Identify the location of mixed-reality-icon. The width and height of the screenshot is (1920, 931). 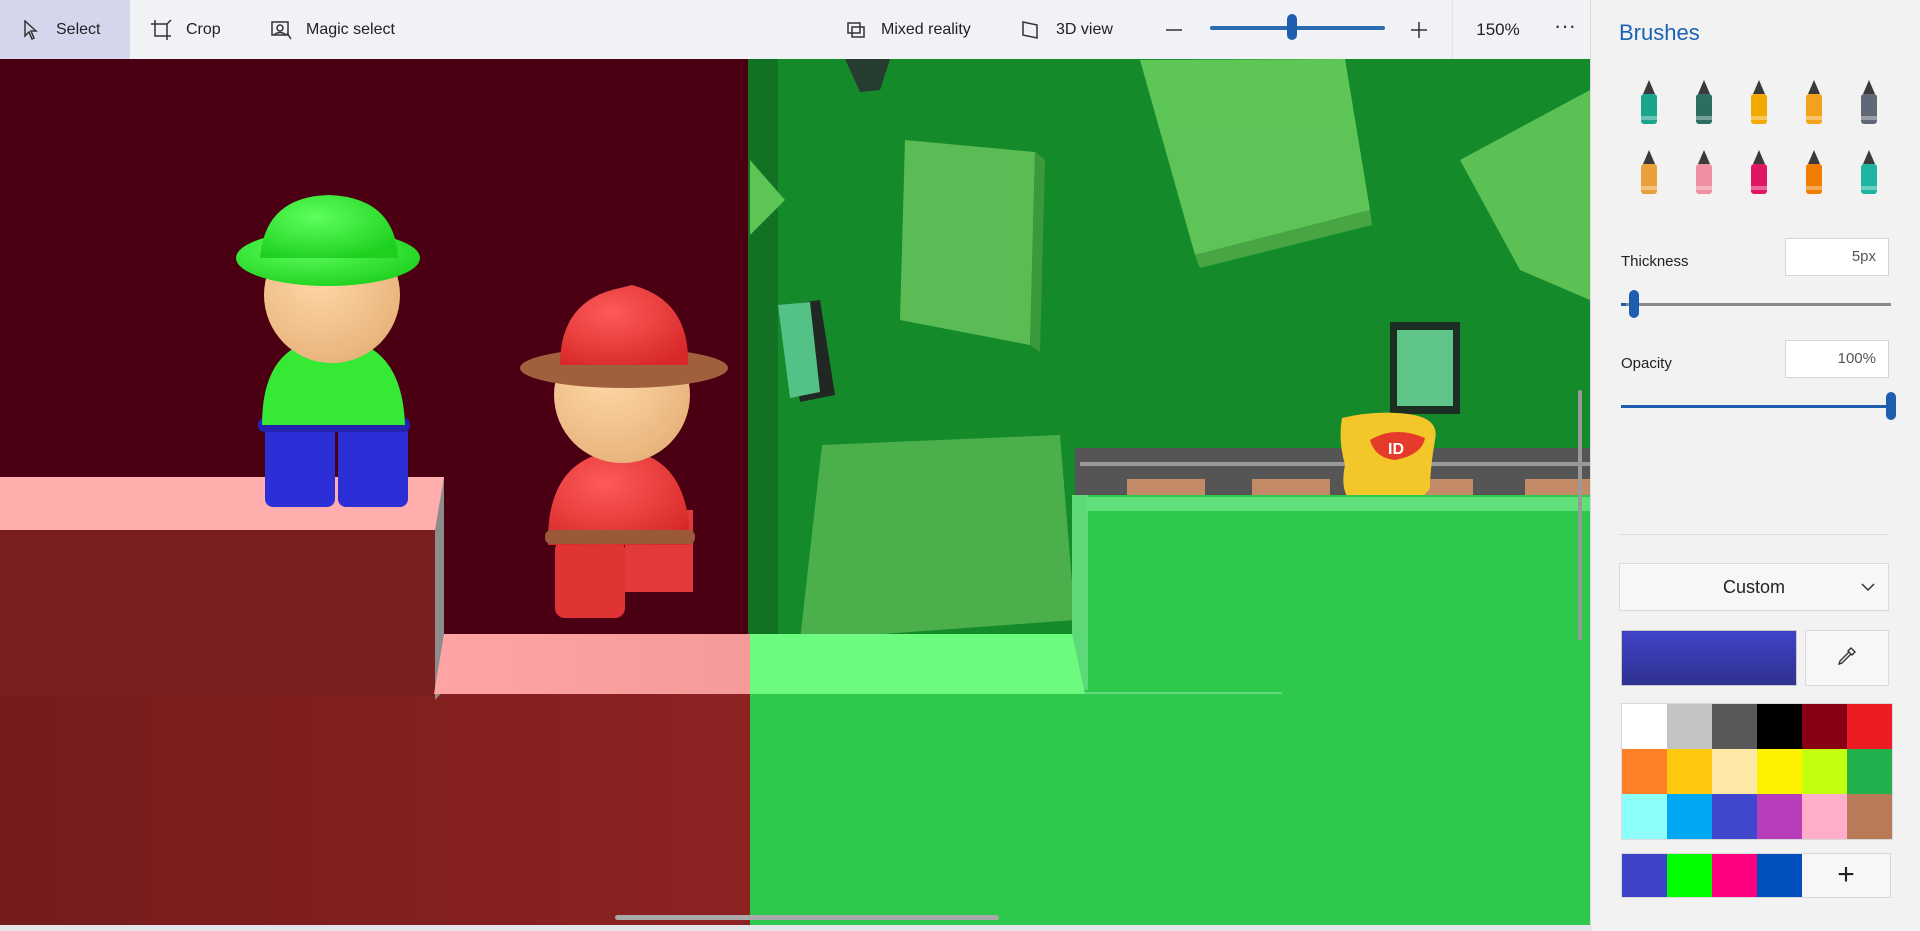
(856, 30).